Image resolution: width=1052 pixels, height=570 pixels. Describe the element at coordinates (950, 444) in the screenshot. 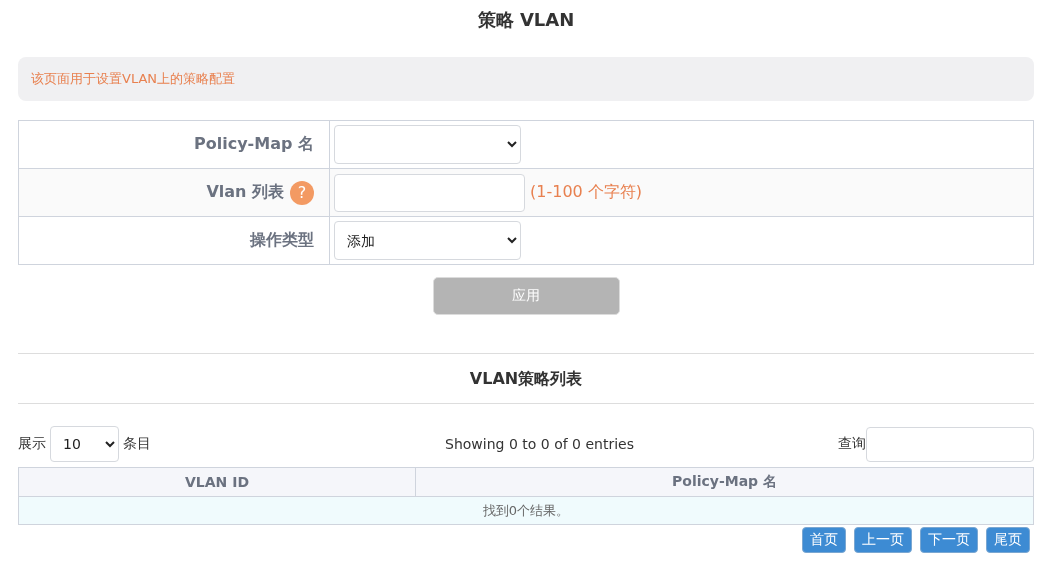

I see `search-field` at that location.